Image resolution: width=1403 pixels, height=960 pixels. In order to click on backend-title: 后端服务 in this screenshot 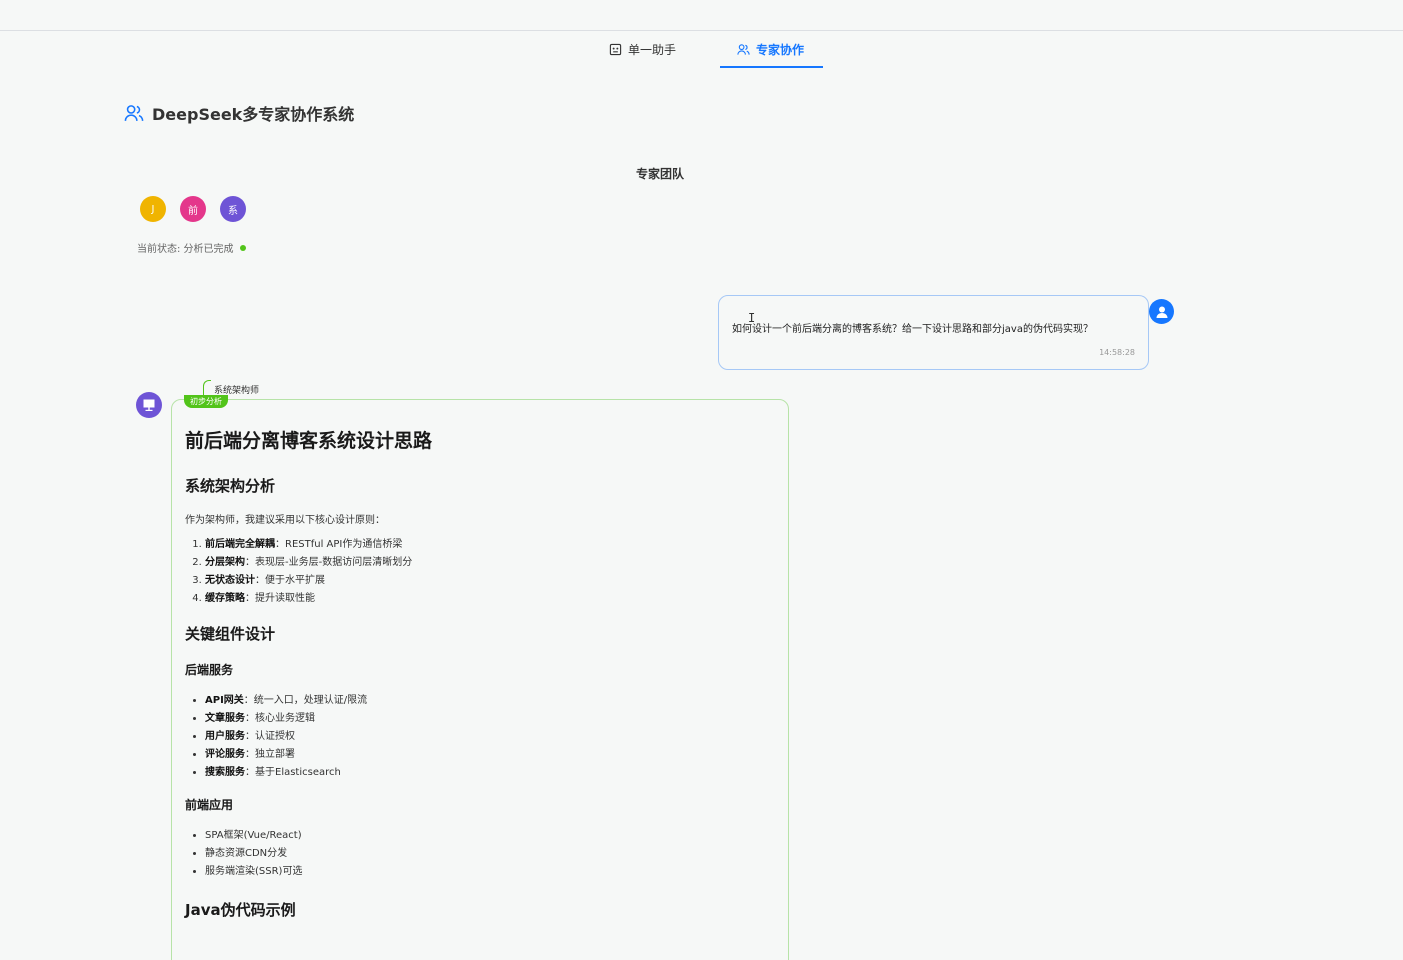, I will do `click(209, 670)`.